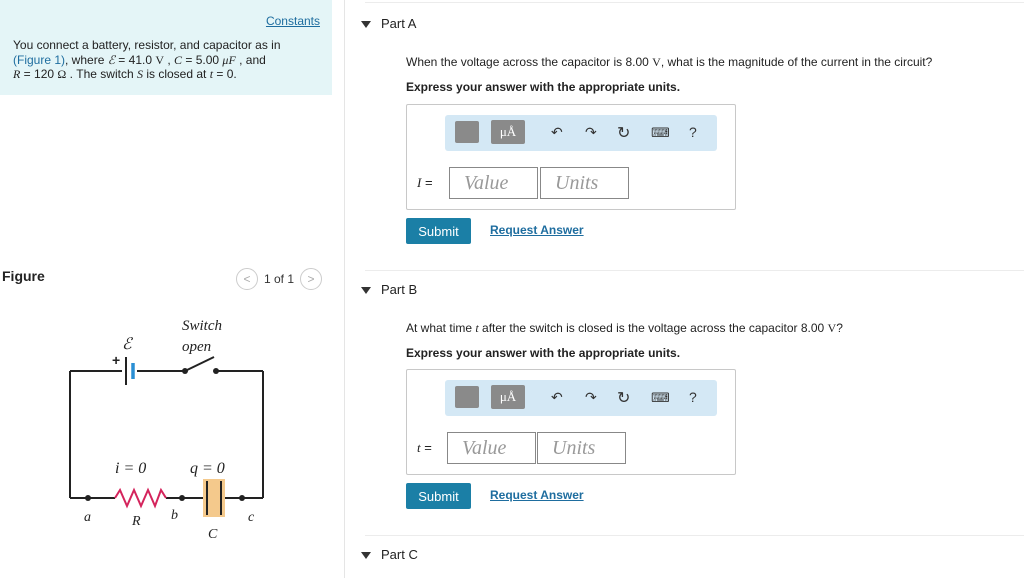 The height and width of the screenshot is (578, 1024). What do you see at coordinates (311, 279) in the screenshot?
I see `next-figure-button: >` at bounding box center [311, 279].